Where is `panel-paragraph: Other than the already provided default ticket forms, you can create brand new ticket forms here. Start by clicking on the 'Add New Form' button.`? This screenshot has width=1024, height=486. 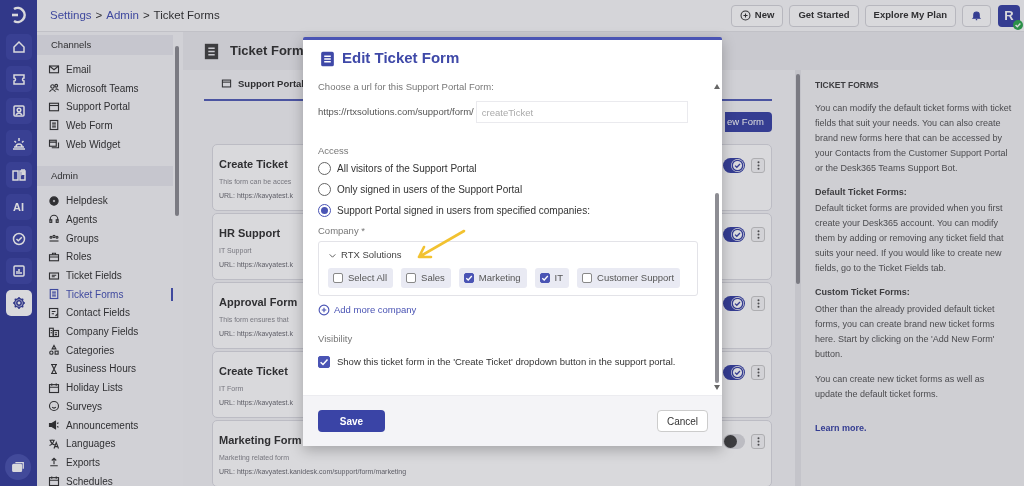 panel-paragraph: Other than the already provided default ticket forms, you can create brand new ticket forms here. Start by clicking on the 'Add New Form' button. is located at coordinates (905, 331).